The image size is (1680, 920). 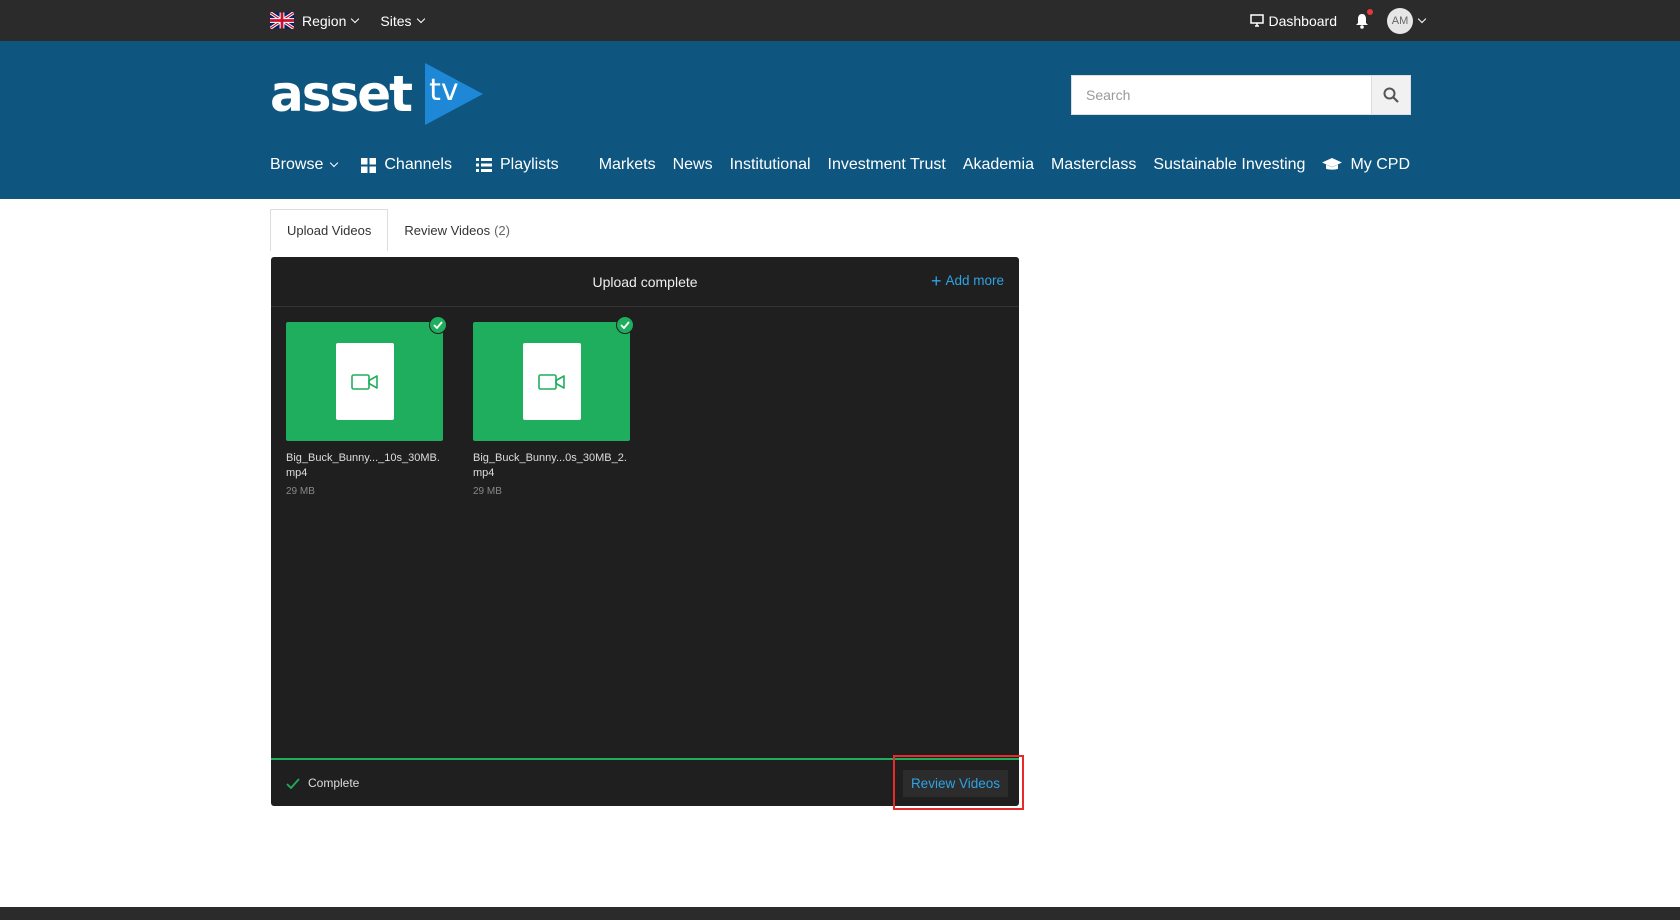 What do you see at coordinates (998, 165) in the screenshot?
I see `nav-item-akademia: Akademia` at bounding box center [998, 165].